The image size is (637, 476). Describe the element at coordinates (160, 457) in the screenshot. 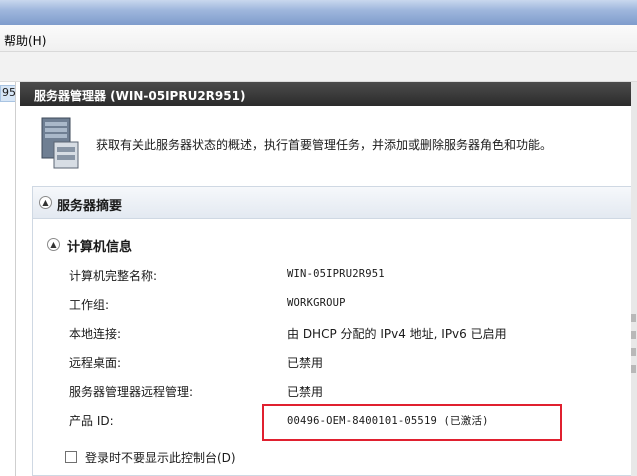

I see `dont-show-console-label: 登录时不要显示此控制台(D)` at that location.